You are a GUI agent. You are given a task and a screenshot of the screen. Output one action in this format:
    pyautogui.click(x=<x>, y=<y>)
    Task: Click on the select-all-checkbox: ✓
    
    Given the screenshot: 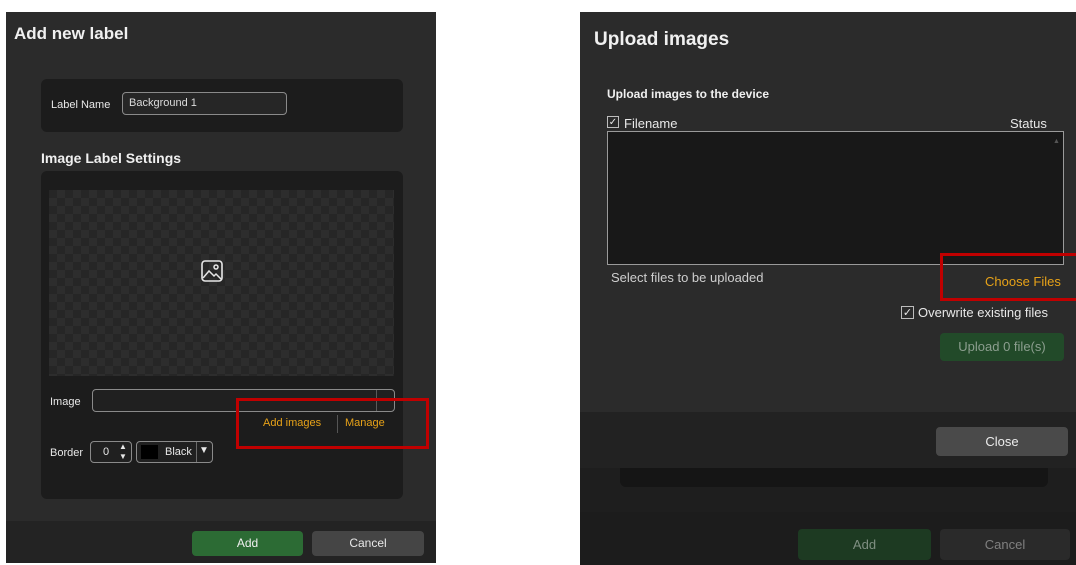 What is the action you would take?
    pyautogui.click(x=613, y=122)
    